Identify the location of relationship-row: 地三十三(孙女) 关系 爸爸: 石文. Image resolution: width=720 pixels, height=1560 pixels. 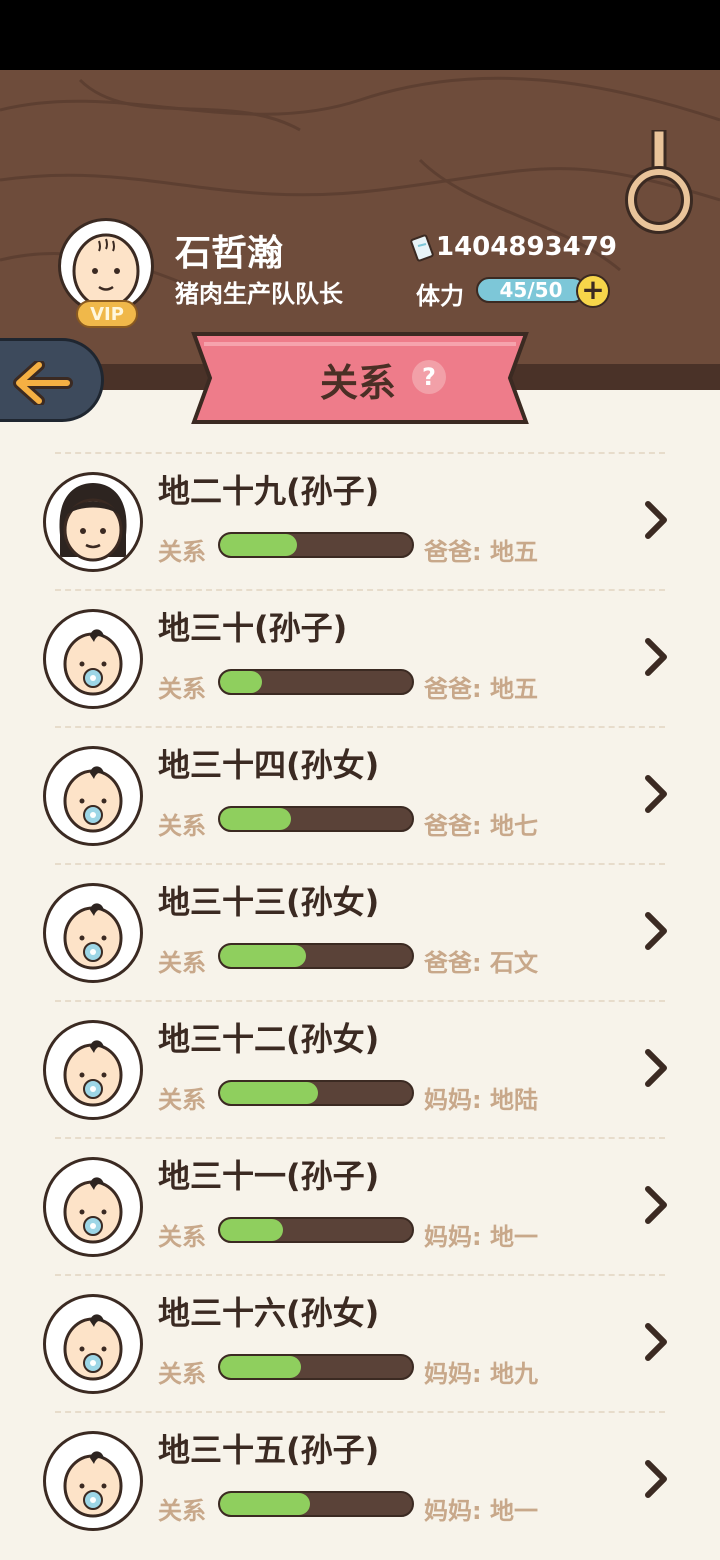
(360, 931).